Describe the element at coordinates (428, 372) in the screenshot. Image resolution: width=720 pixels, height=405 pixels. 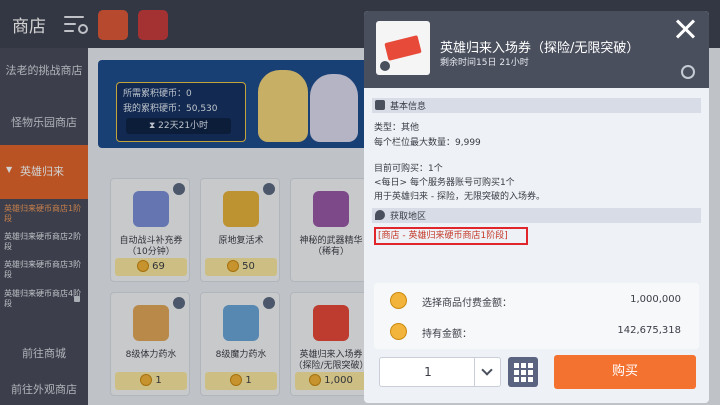
I see `quantity-value: 1` at that location.